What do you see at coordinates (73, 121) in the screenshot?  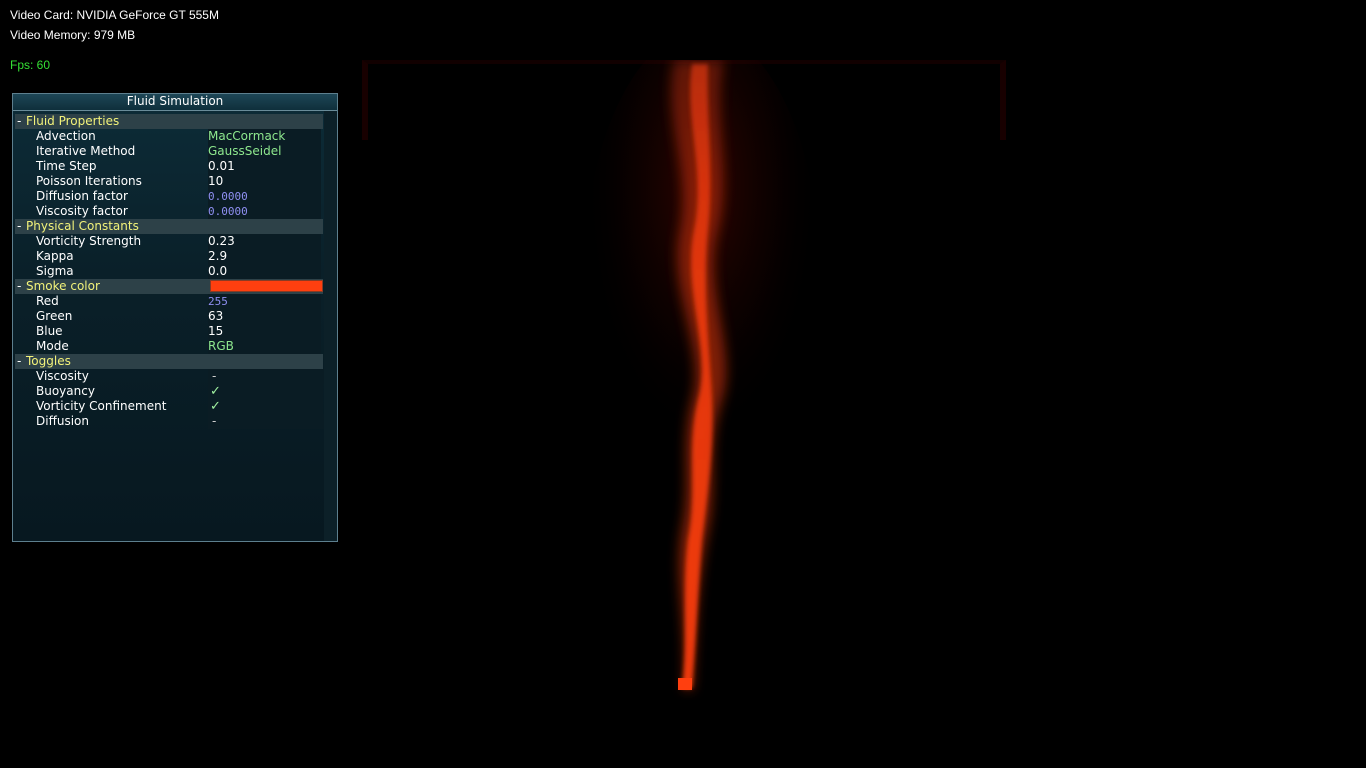 I see `group-label: Fluid Properties` at bounding box center [73, 121].